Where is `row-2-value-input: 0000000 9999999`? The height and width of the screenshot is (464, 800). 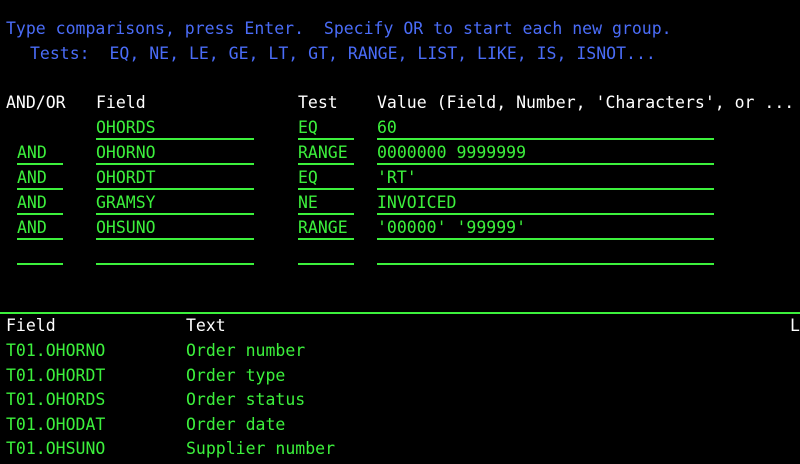 row-2-value-input: 0000000 9999999 is located at coordinates (545, 153).